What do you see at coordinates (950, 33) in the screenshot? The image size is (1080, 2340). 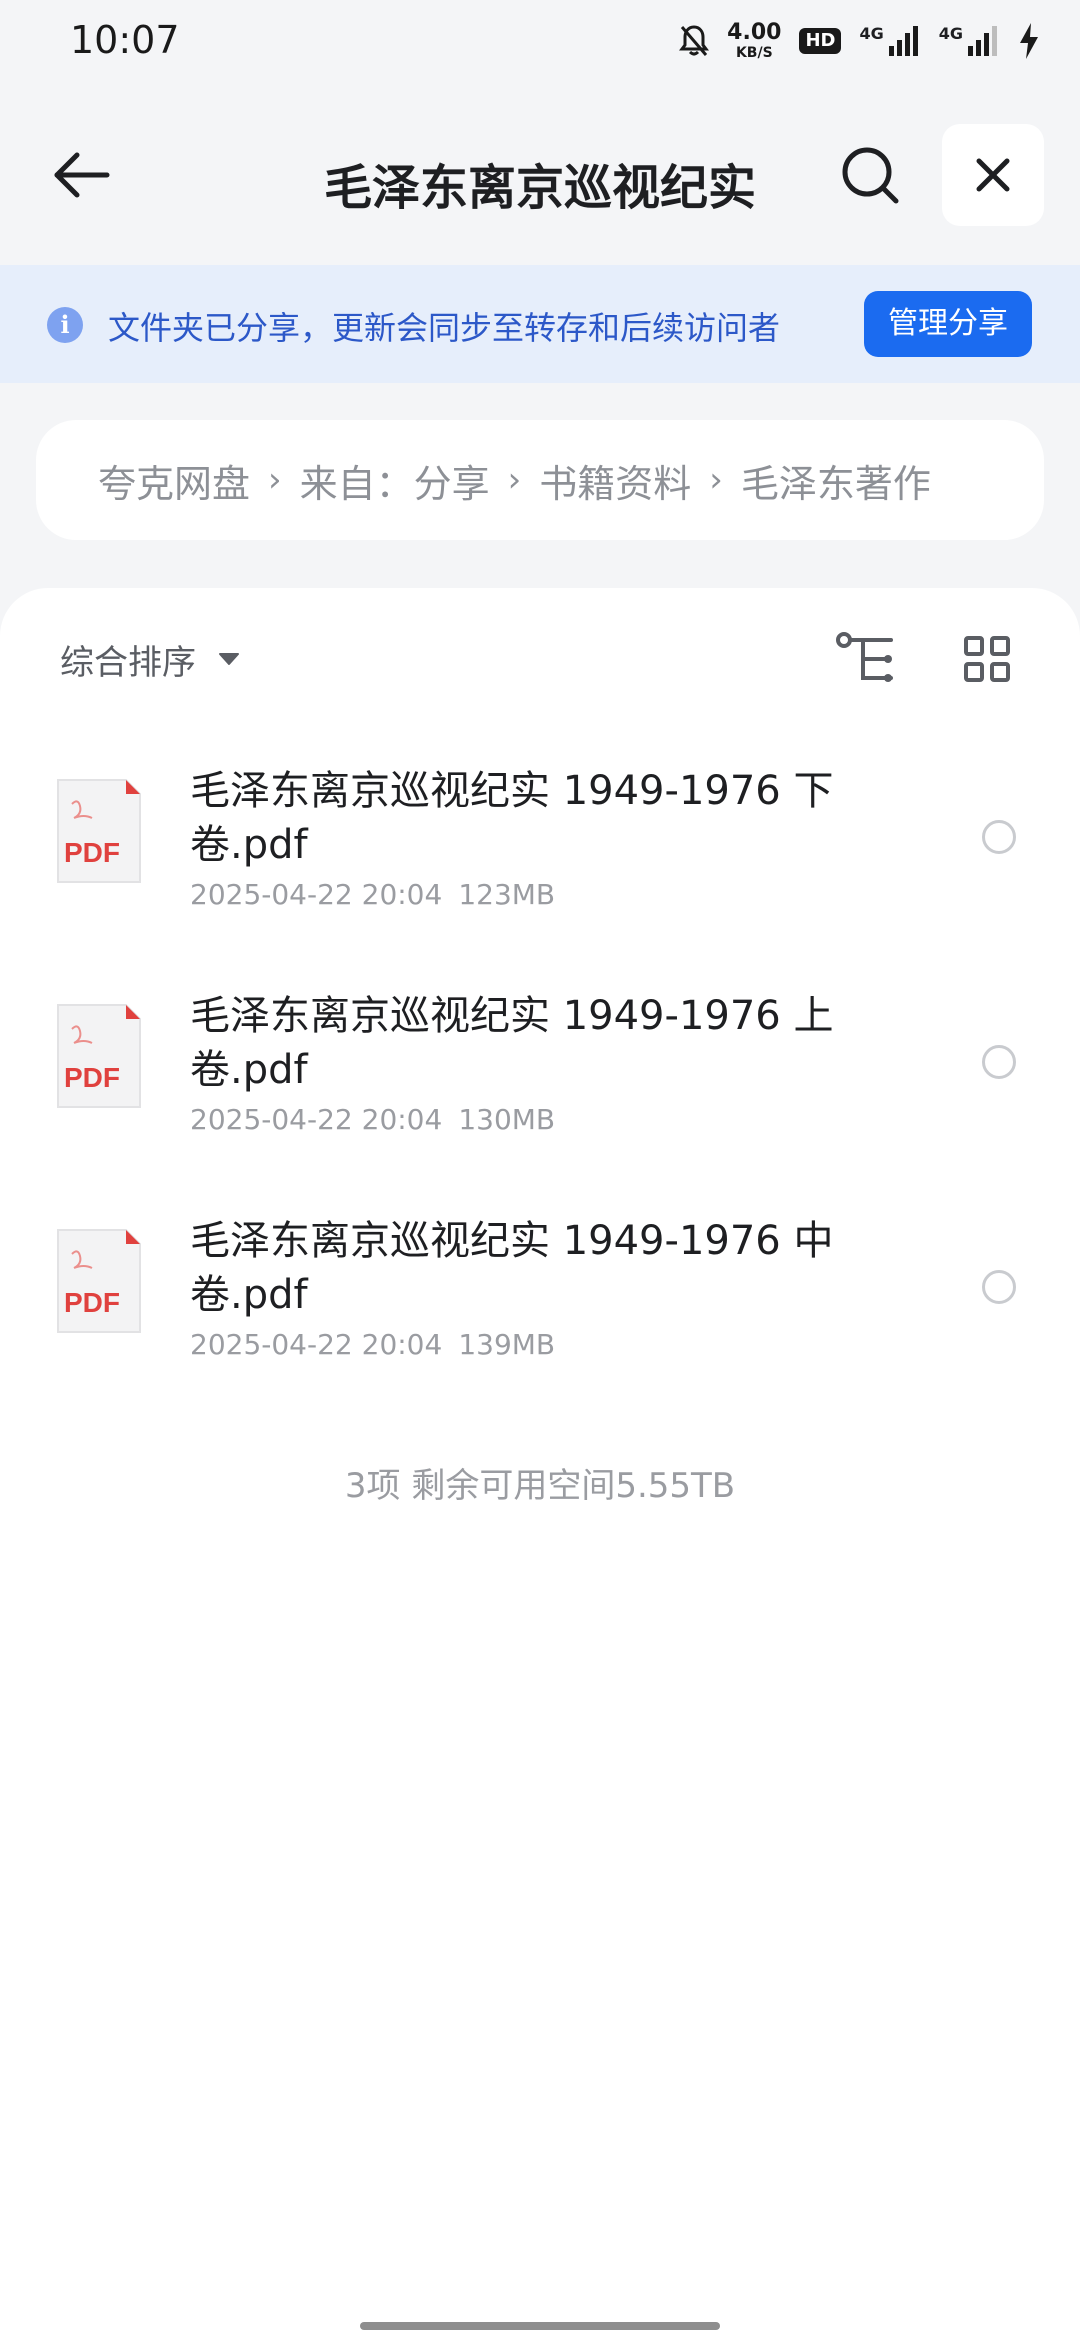 I see `signal-label-secondary: 4G` at bounding box center [950, 33].